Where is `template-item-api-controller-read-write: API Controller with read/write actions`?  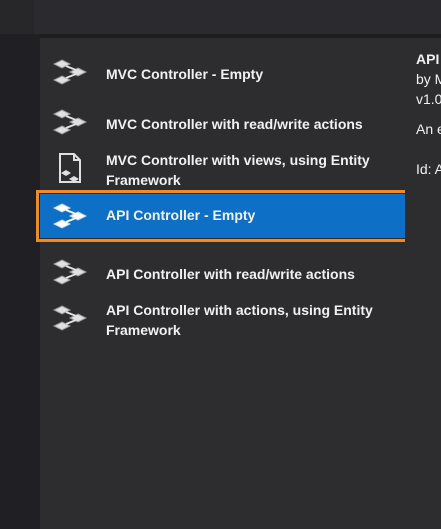
template-item-api-controller-read-write: API Controller with read/write actions is located at coordinates (222, 267).